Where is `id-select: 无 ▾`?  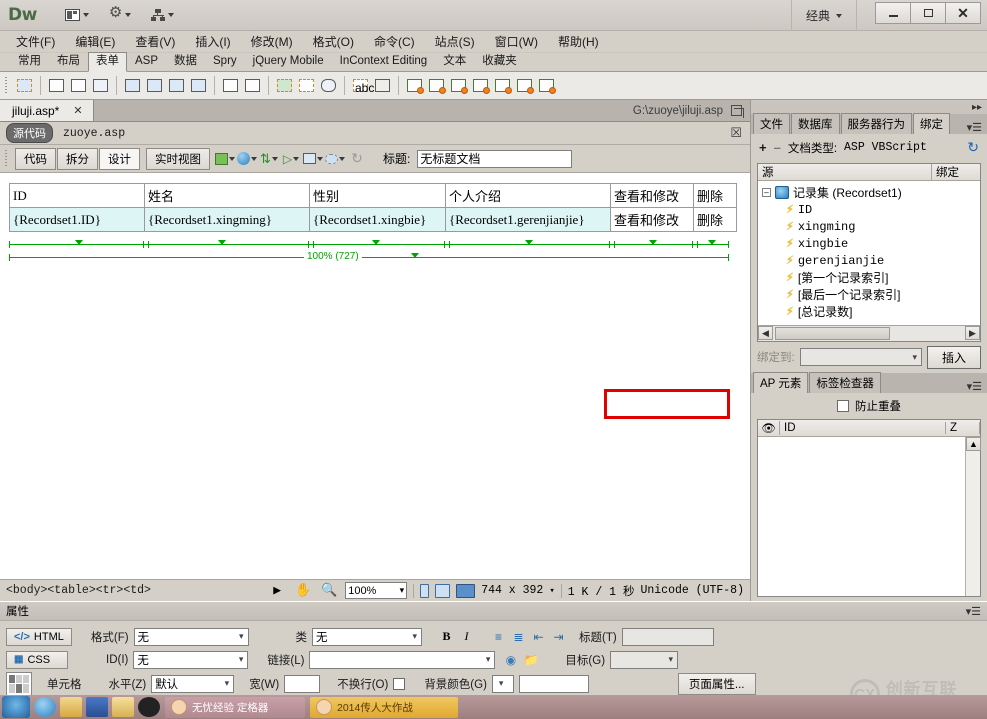
id-select: 无 ▾ is located at coordinates (191, 659).